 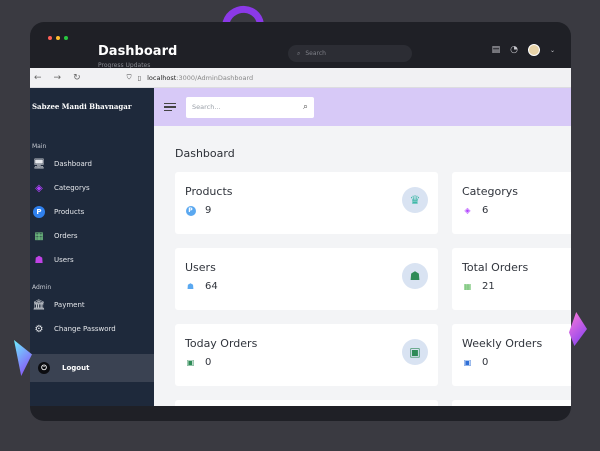 What do you see at coordinates (490, 191) in the screenshot?
I see `stat-label: Categorys` at bounding box center [490, 191].